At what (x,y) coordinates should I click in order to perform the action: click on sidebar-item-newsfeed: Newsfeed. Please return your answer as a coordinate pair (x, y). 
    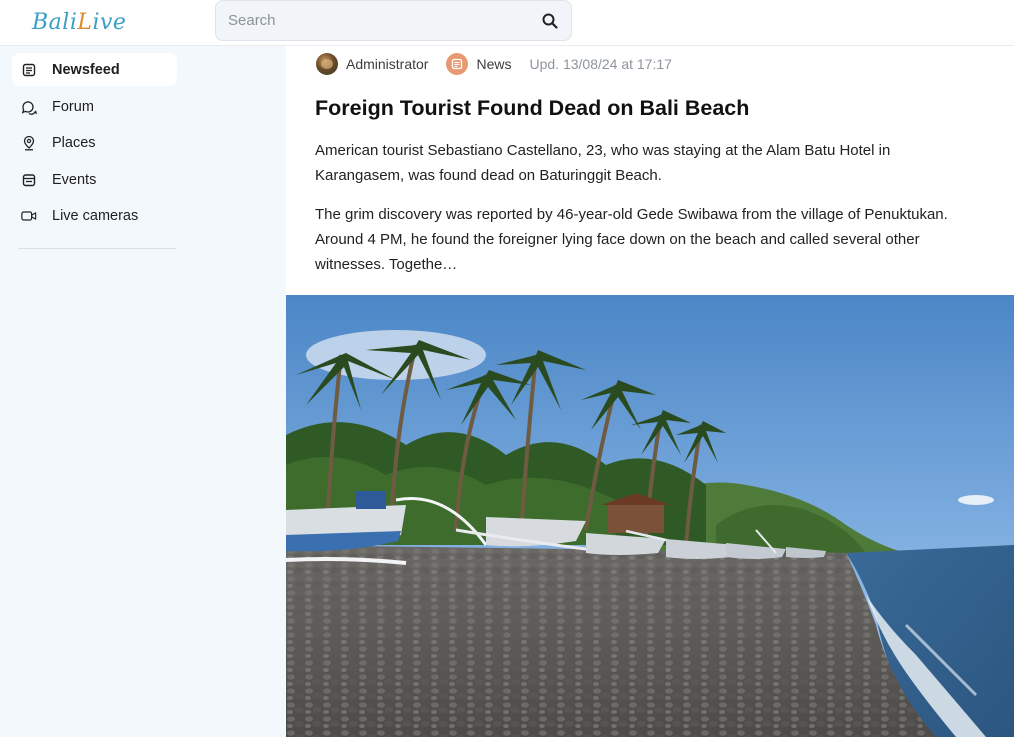
    Looking at the image, I should click on (94, 69).